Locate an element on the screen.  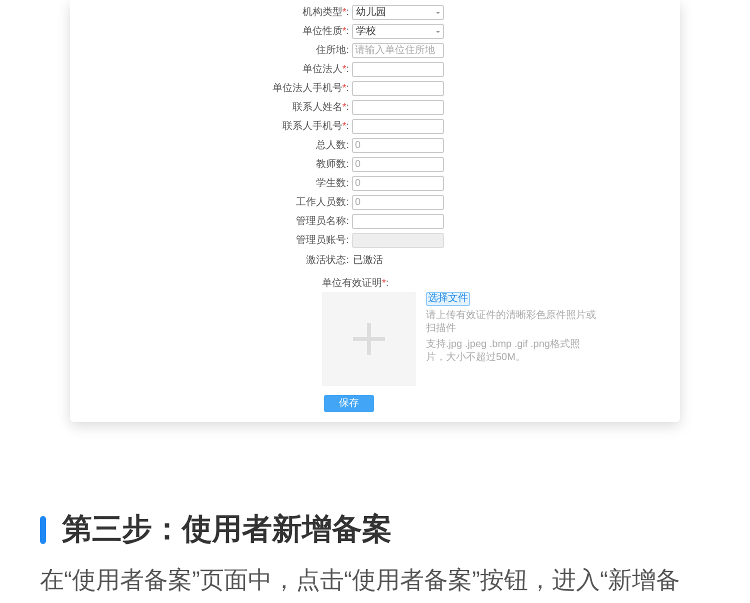
field-label: 单位性质*: is located at coordinates (325, 31).